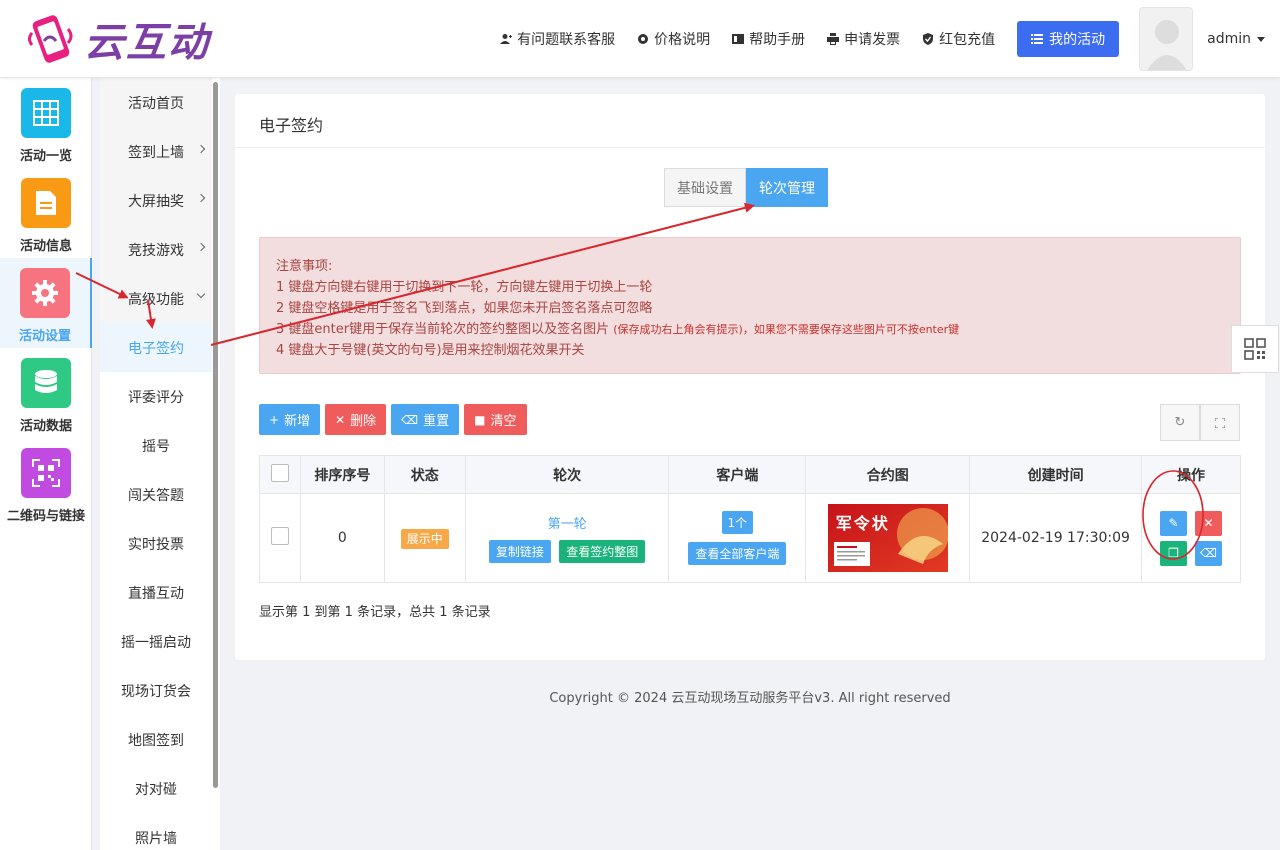  I want to click on submenu-scrollbar, so click(215, 435).